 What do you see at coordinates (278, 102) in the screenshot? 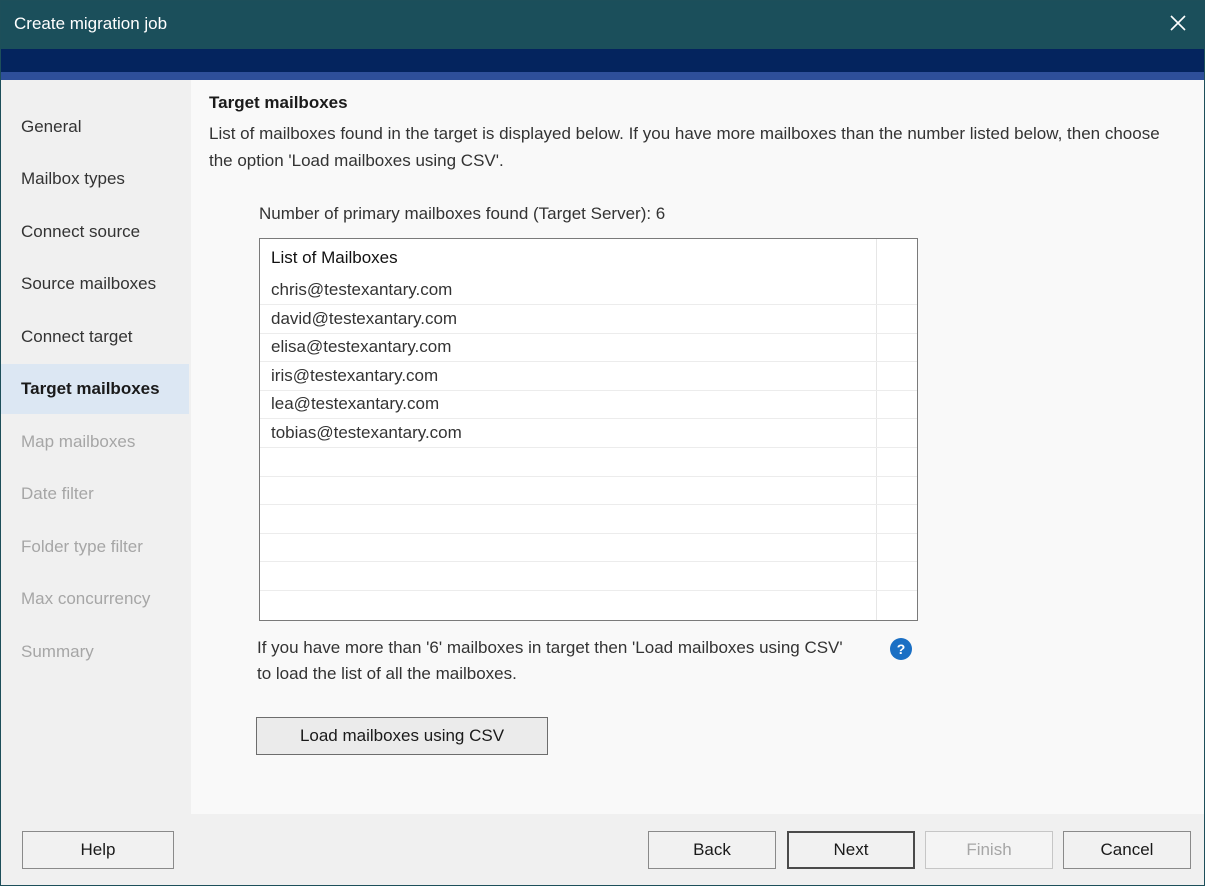
I see `page-title: Target mailboxes` at bounding box center [278, 102].